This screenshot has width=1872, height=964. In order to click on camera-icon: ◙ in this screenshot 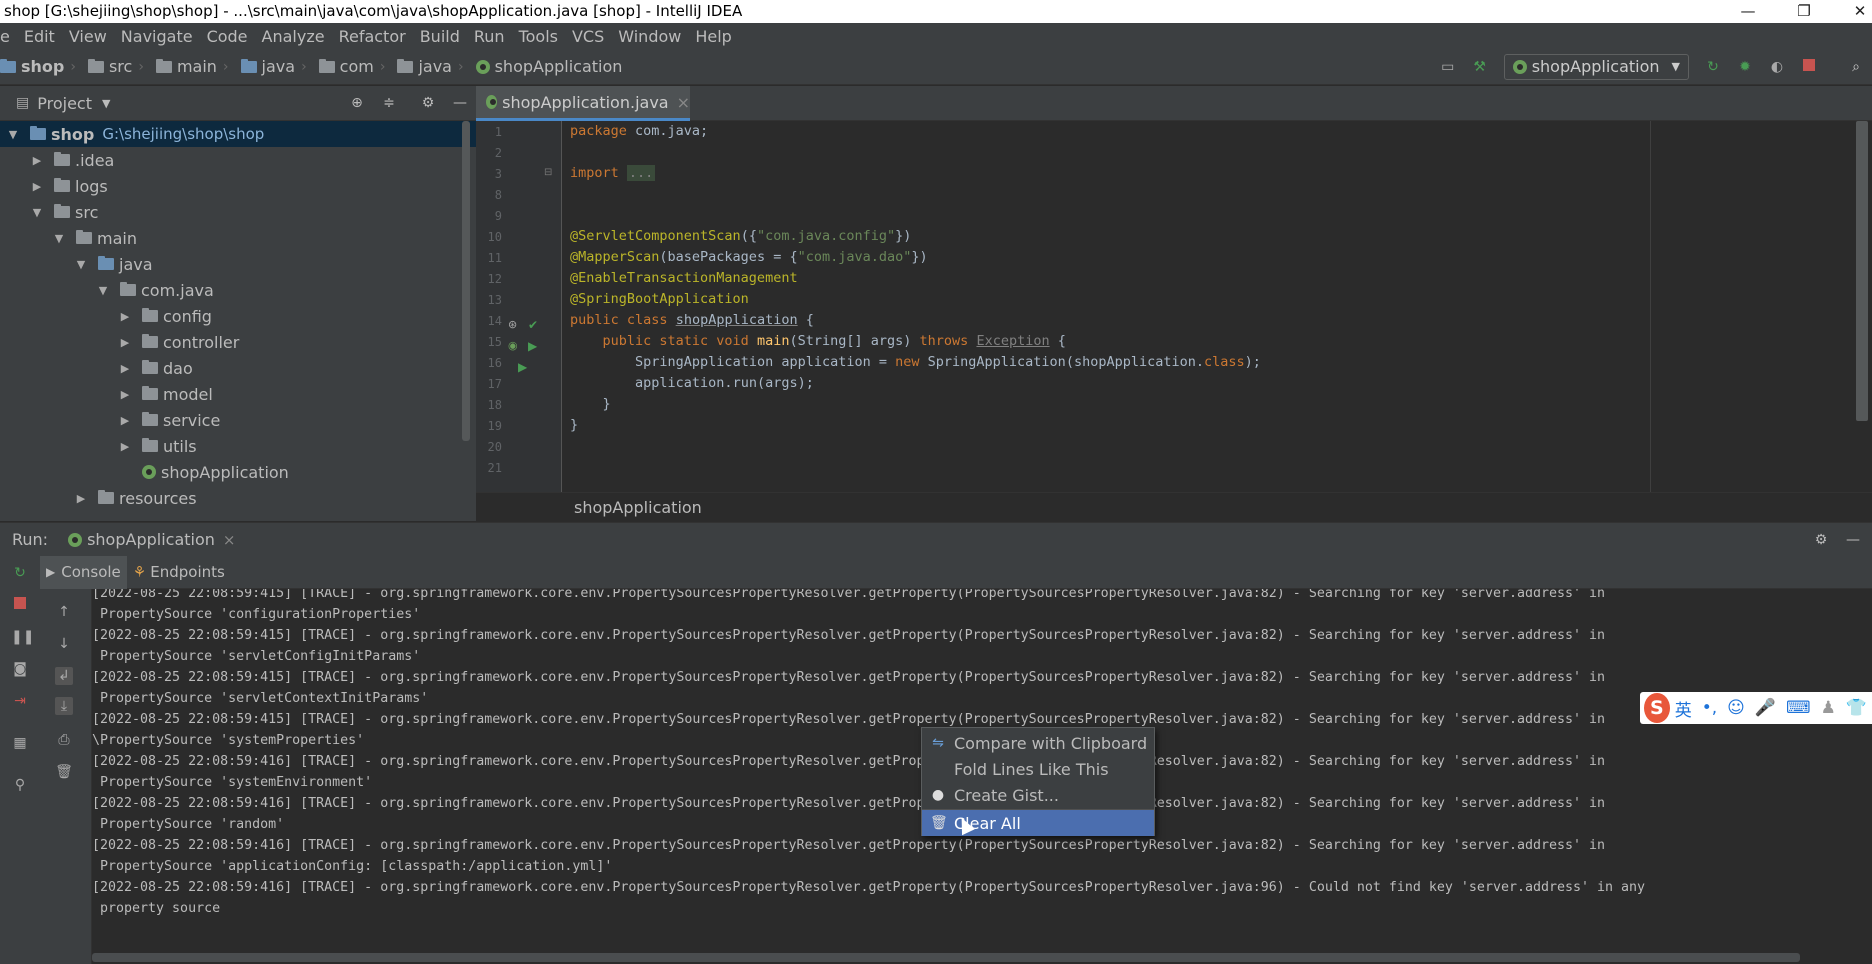, I will do `click(20, 669)`.